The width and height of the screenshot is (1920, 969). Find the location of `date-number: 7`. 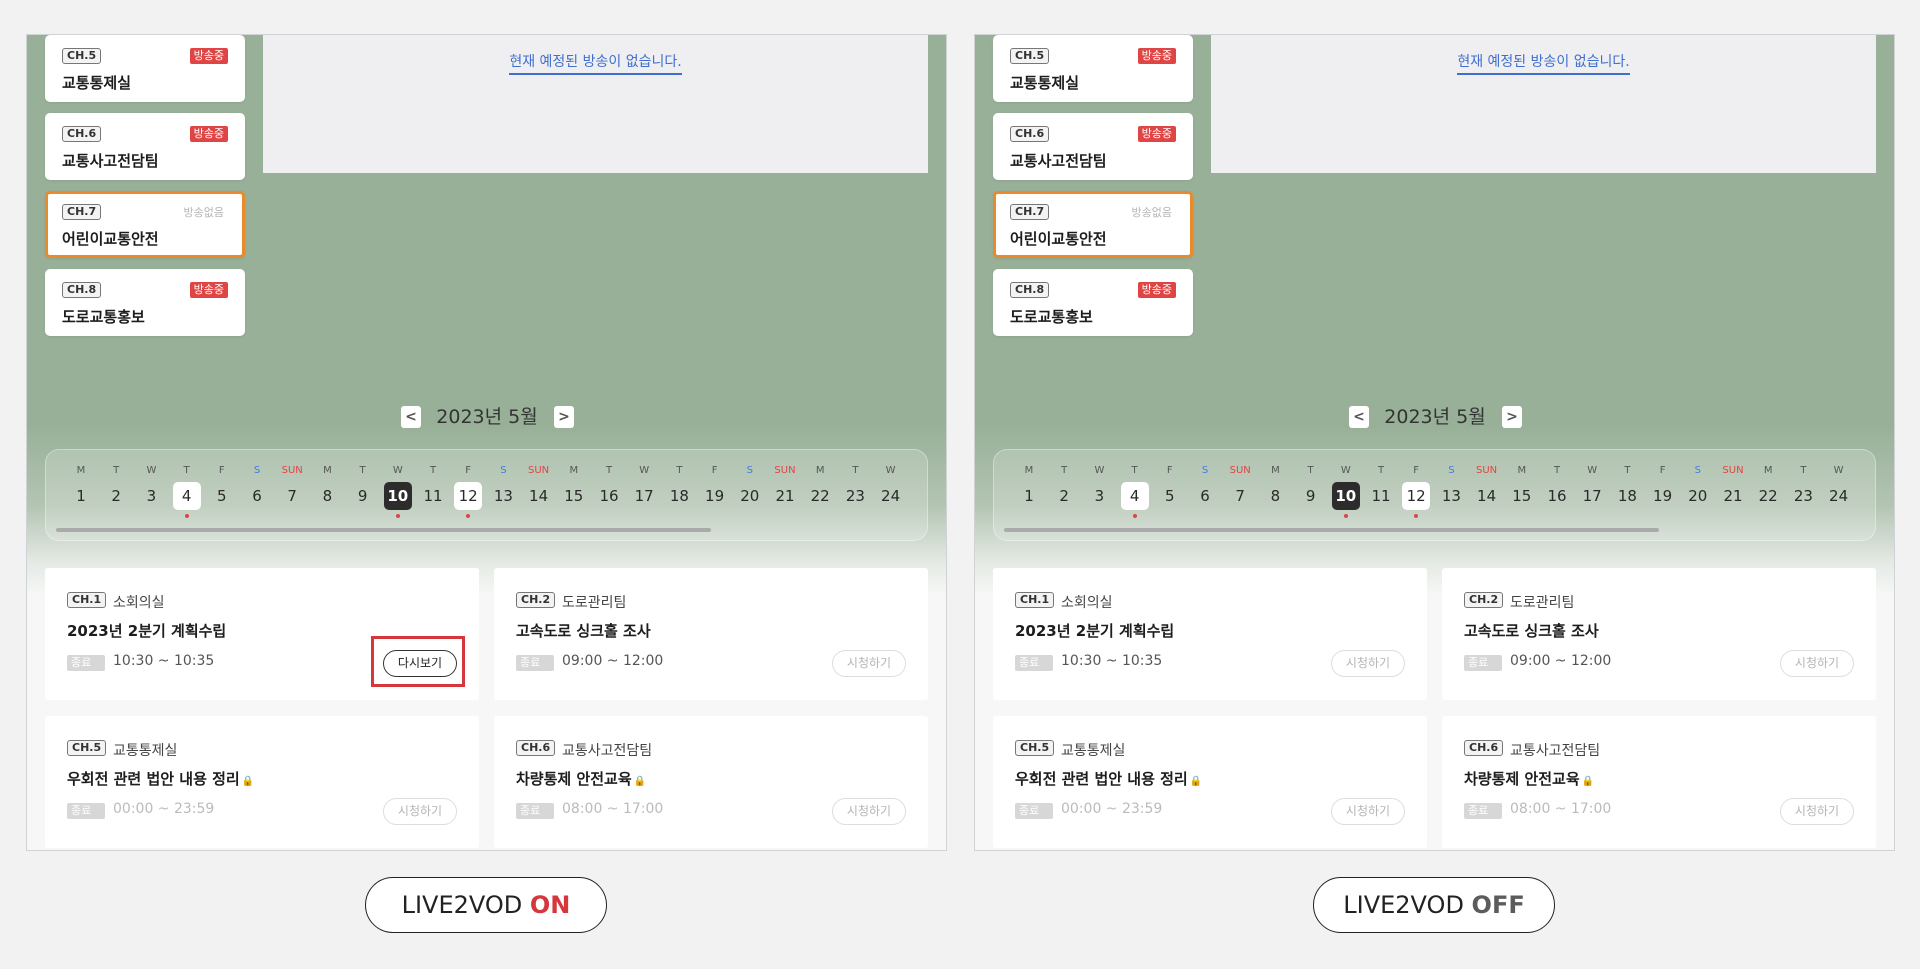

date-number: 7 is located at coordinates (1240, 496).